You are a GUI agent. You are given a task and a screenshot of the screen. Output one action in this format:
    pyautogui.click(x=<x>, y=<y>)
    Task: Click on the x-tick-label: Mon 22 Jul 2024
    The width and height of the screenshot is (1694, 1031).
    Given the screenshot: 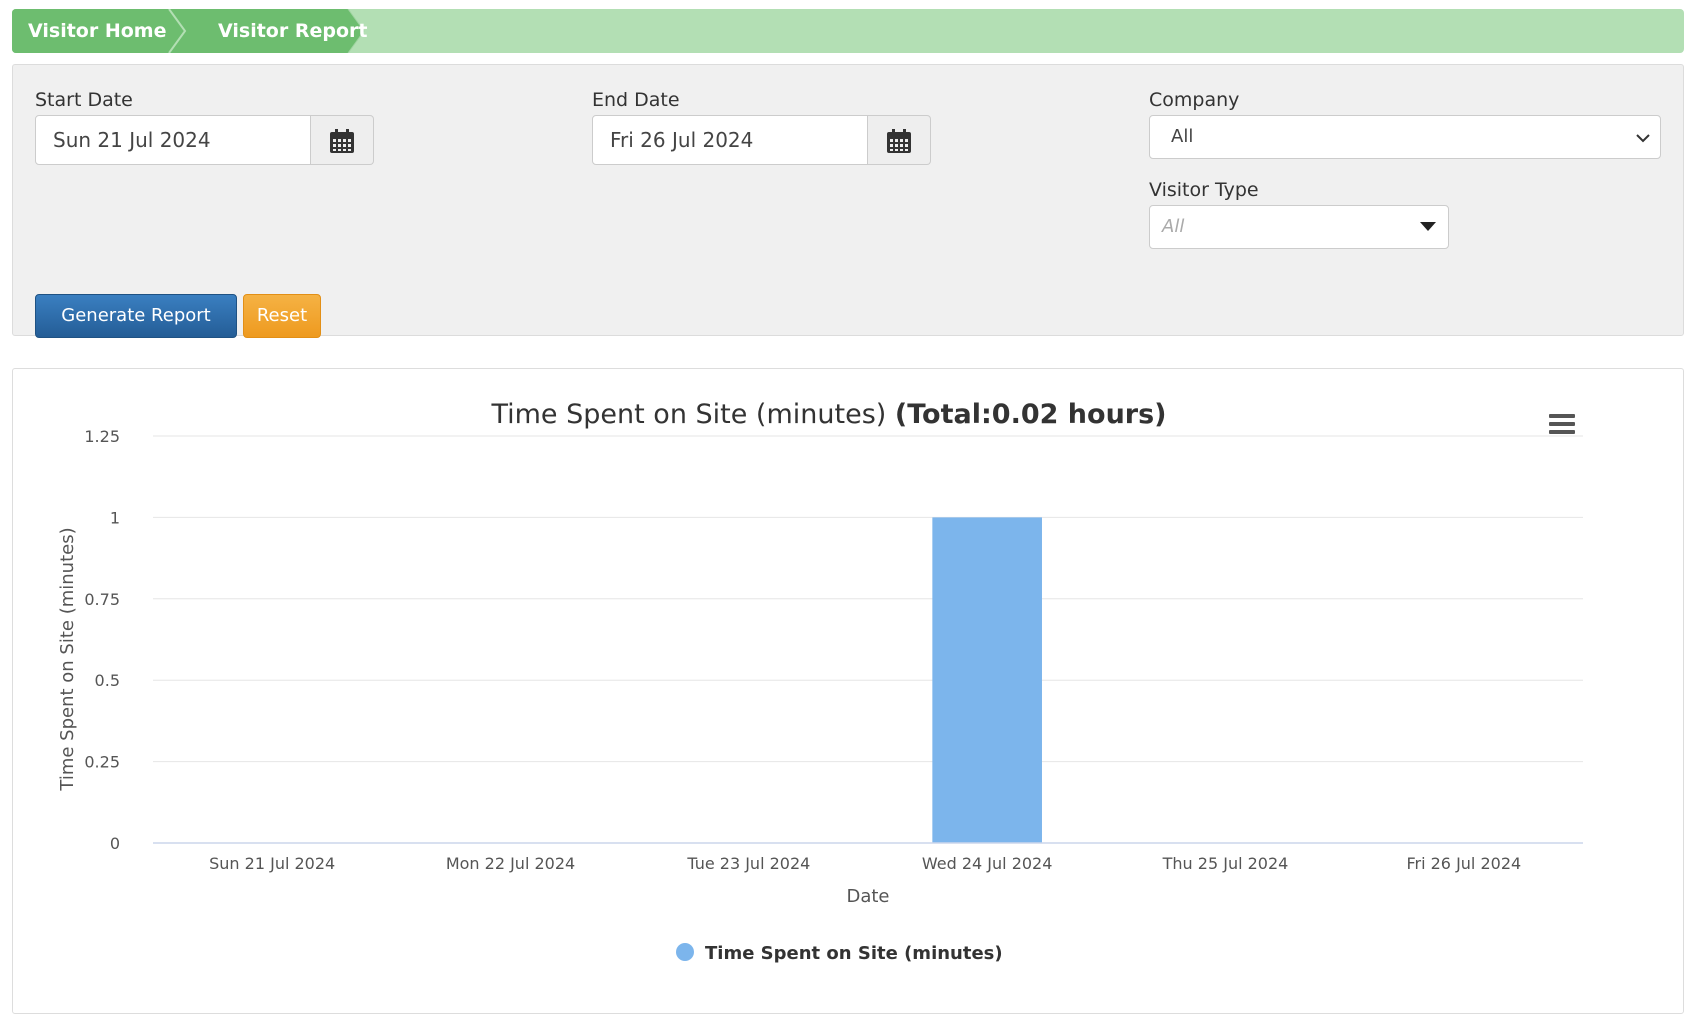 What is the action you would take?
    pyautogui.click(x=510, y=863)
    